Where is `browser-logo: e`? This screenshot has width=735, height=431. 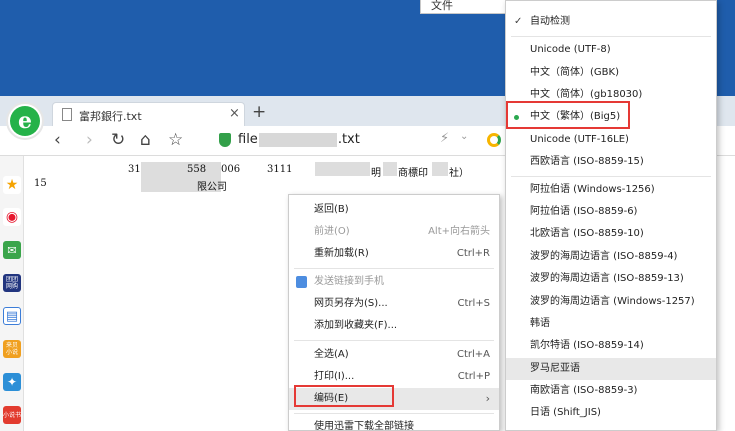
browser-logo: e is located at coordinates (25, 121).